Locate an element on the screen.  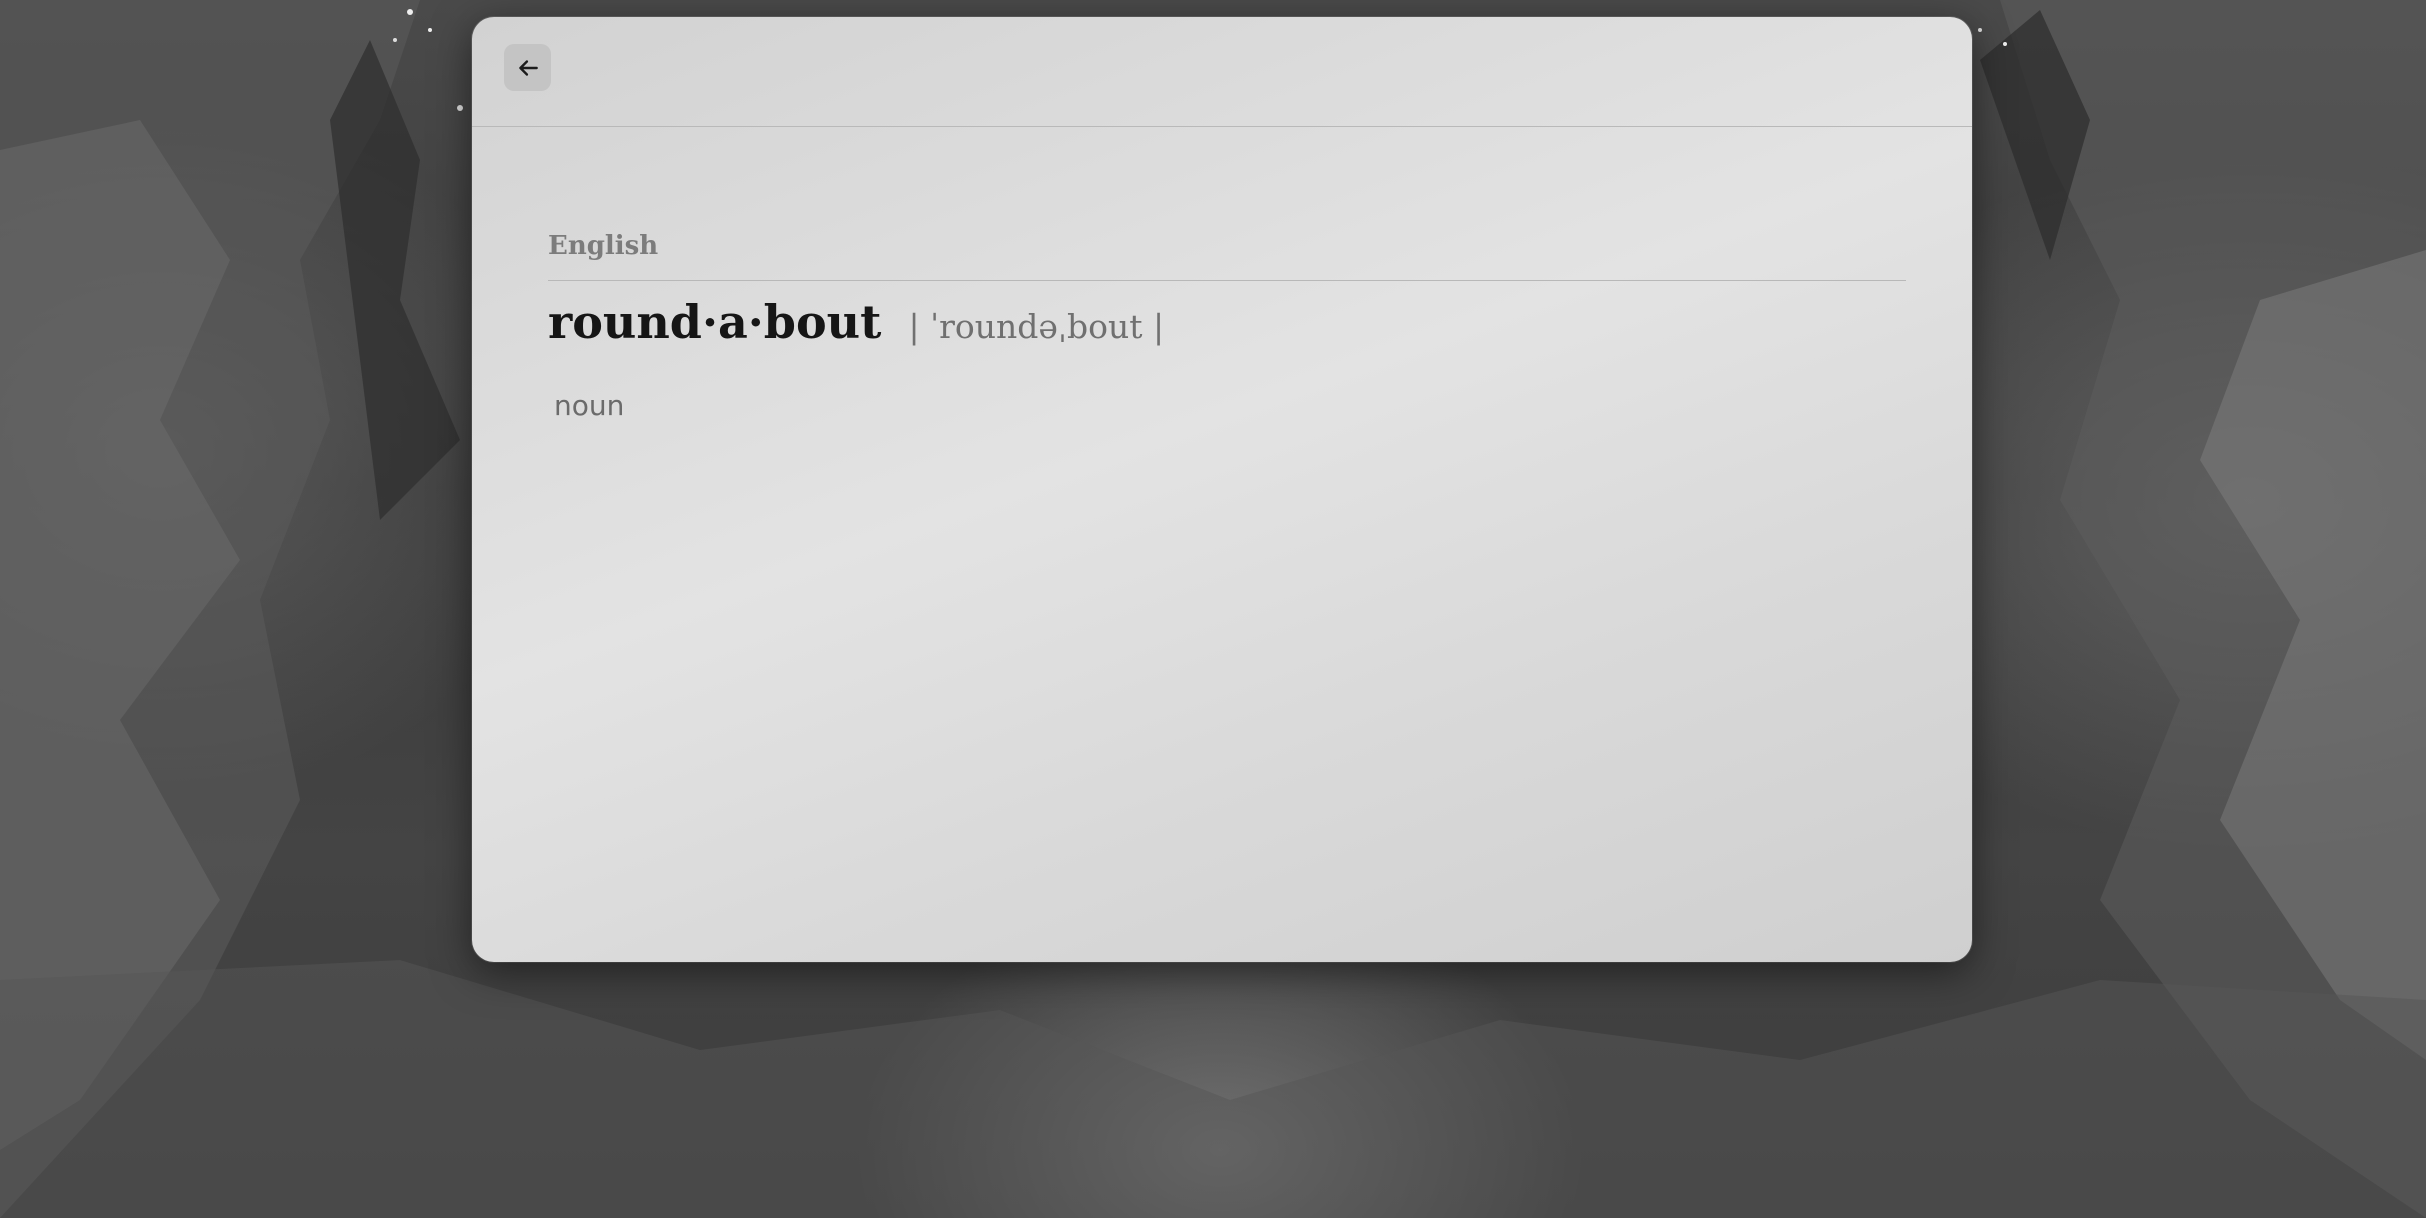
headword: round·a·bout is located at coordinates (715, 322).